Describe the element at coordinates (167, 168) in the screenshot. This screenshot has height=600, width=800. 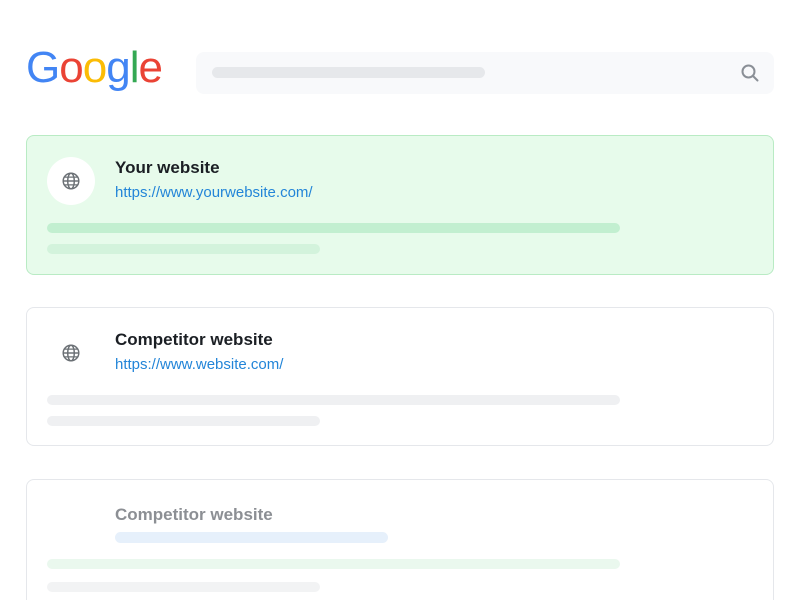
I see `result-title: Your website` at that location.